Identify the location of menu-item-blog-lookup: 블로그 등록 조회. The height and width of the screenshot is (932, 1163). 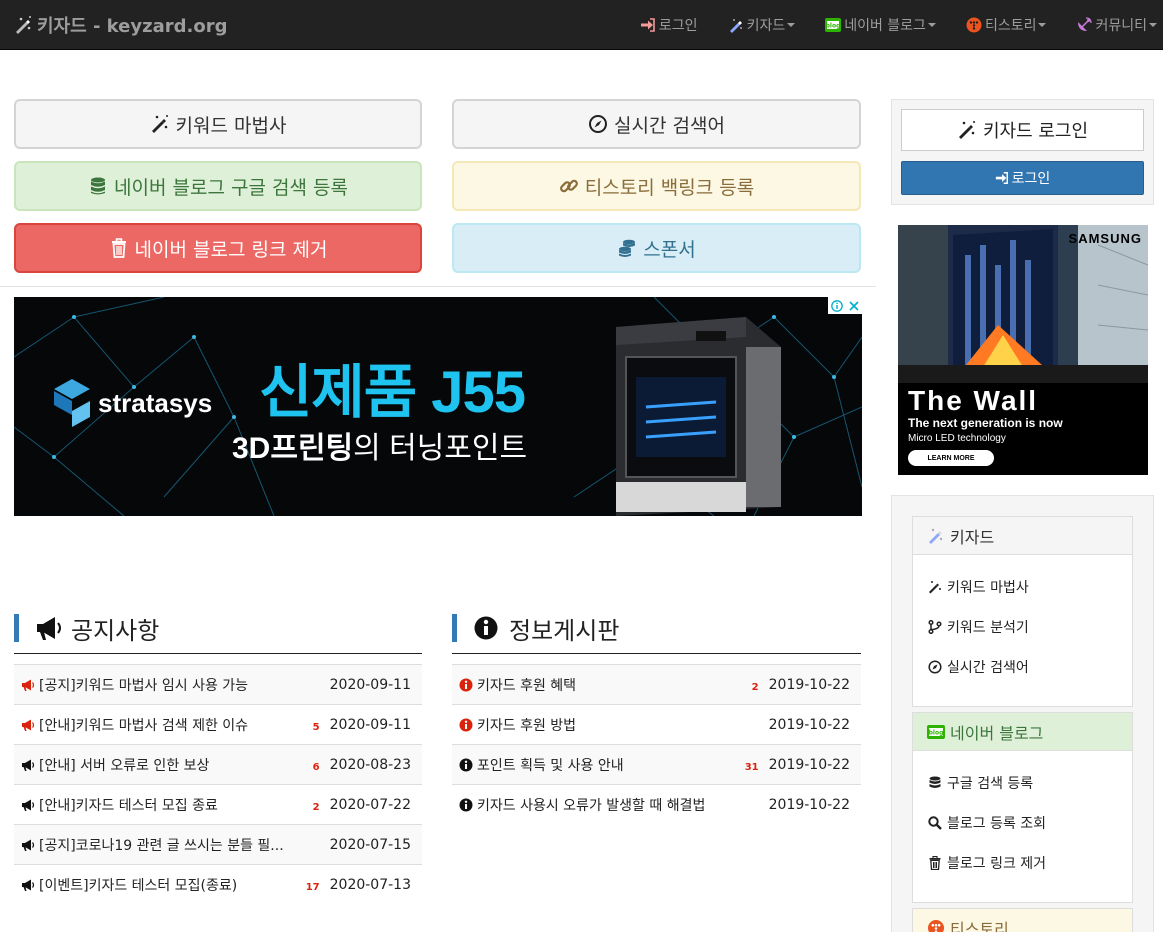
(1022, 823).